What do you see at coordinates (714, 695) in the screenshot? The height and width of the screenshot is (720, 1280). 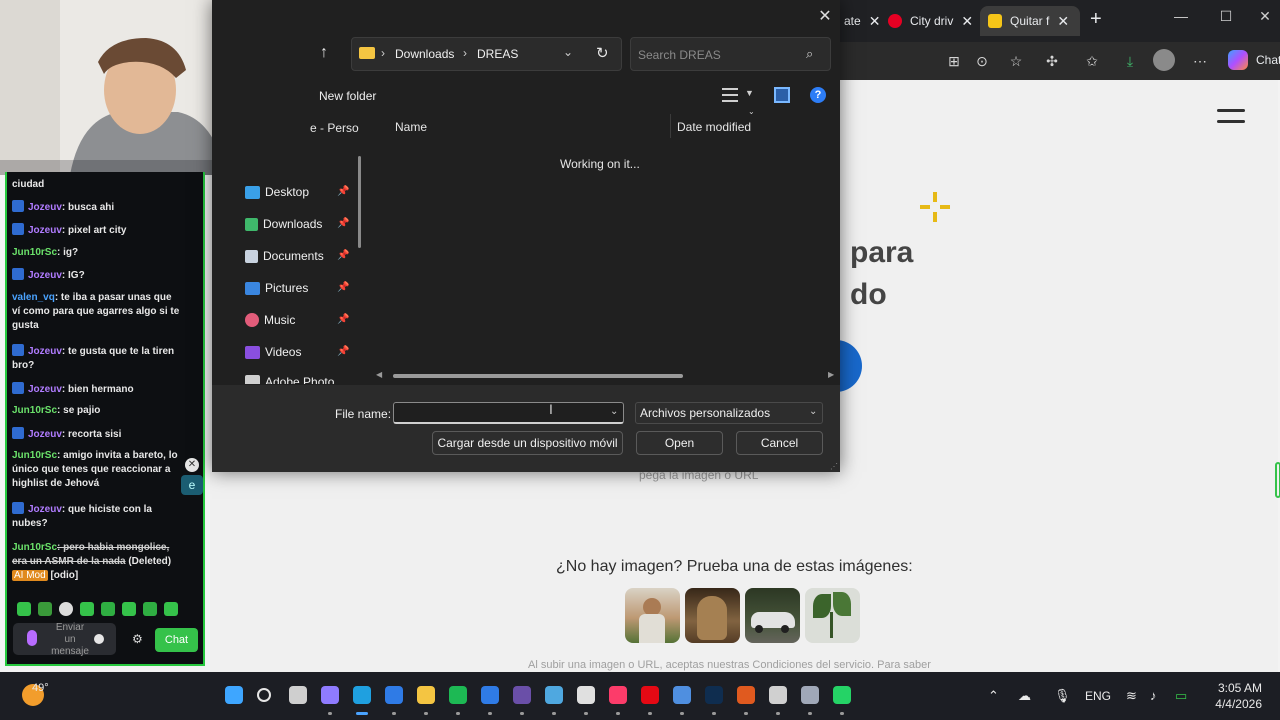 I see `photoshop-icon` at bounding box center [714, 695].